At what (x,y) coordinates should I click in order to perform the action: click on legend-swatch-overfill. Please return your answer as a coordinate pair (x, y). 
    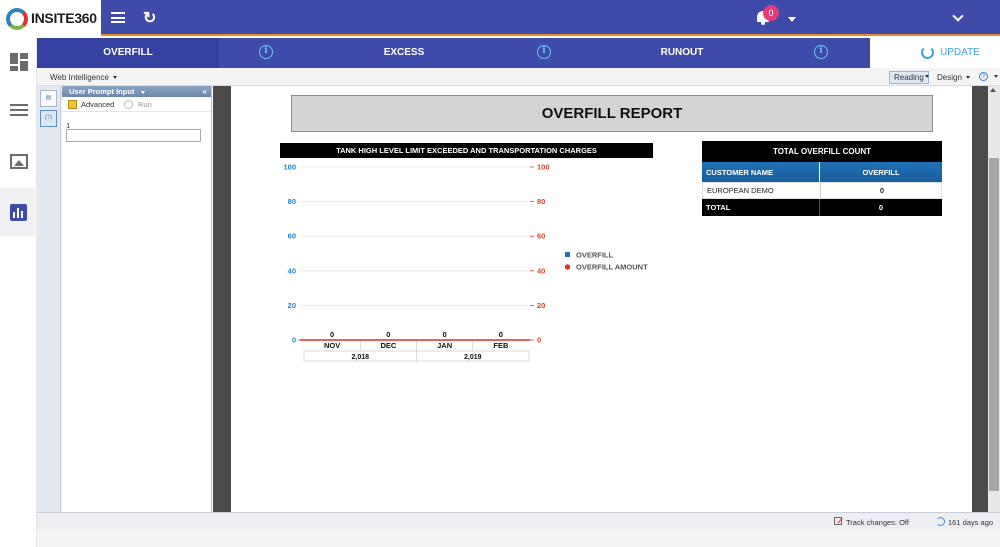
    Looking at the image, I should click on (567, 254).